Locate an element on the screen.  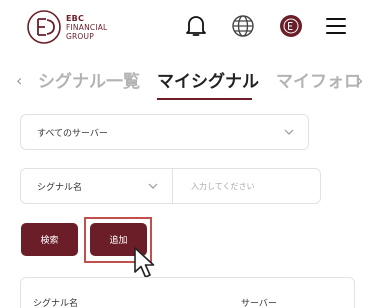
globe-icon is located at coordinates (243, 26).